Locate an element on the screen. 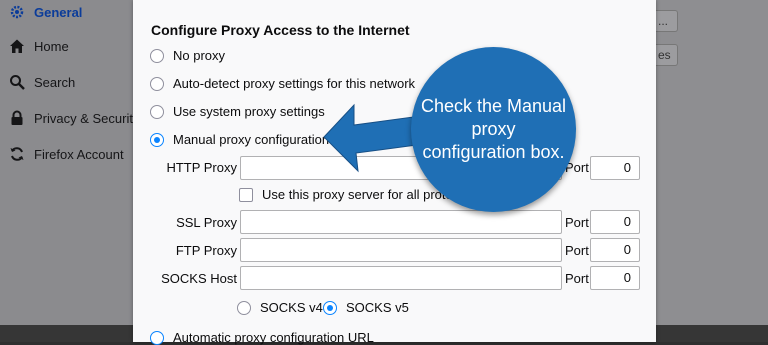  ssl-port-label: Port is located at coordinates (577, 222).